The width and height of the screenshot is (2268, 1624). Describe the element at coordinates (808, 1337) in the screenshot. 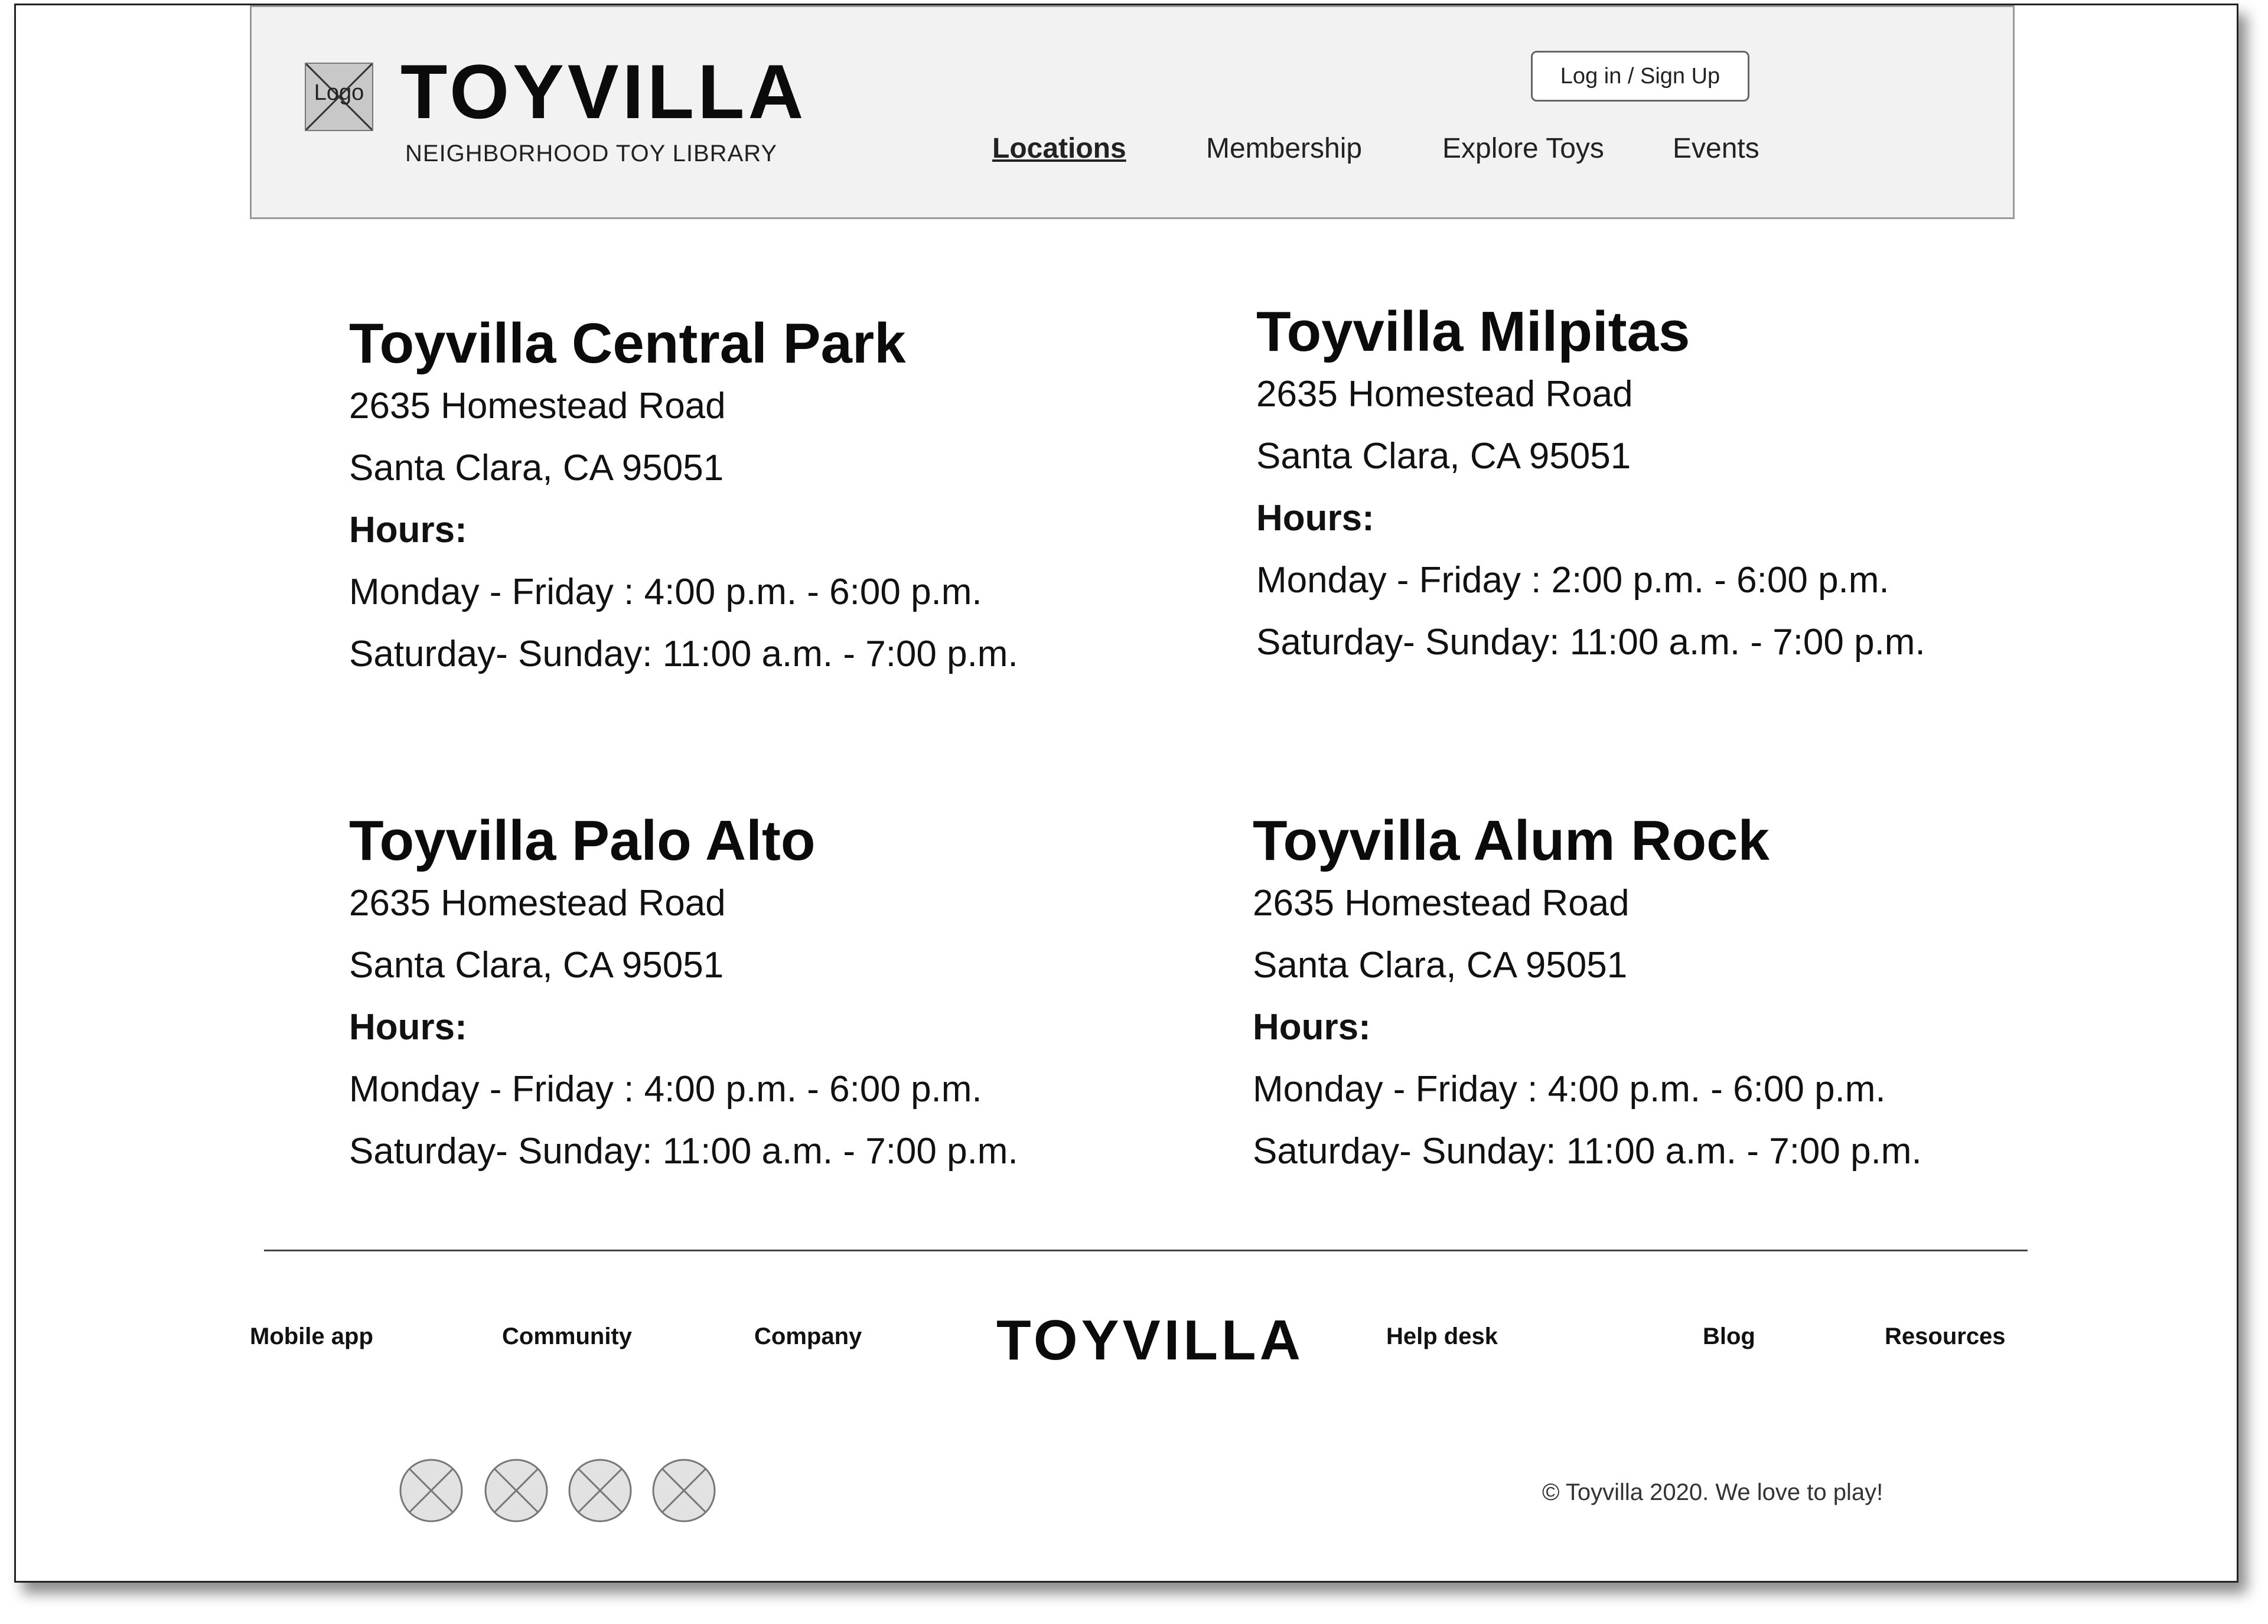

I see `footer-link-company: Company` at that location.